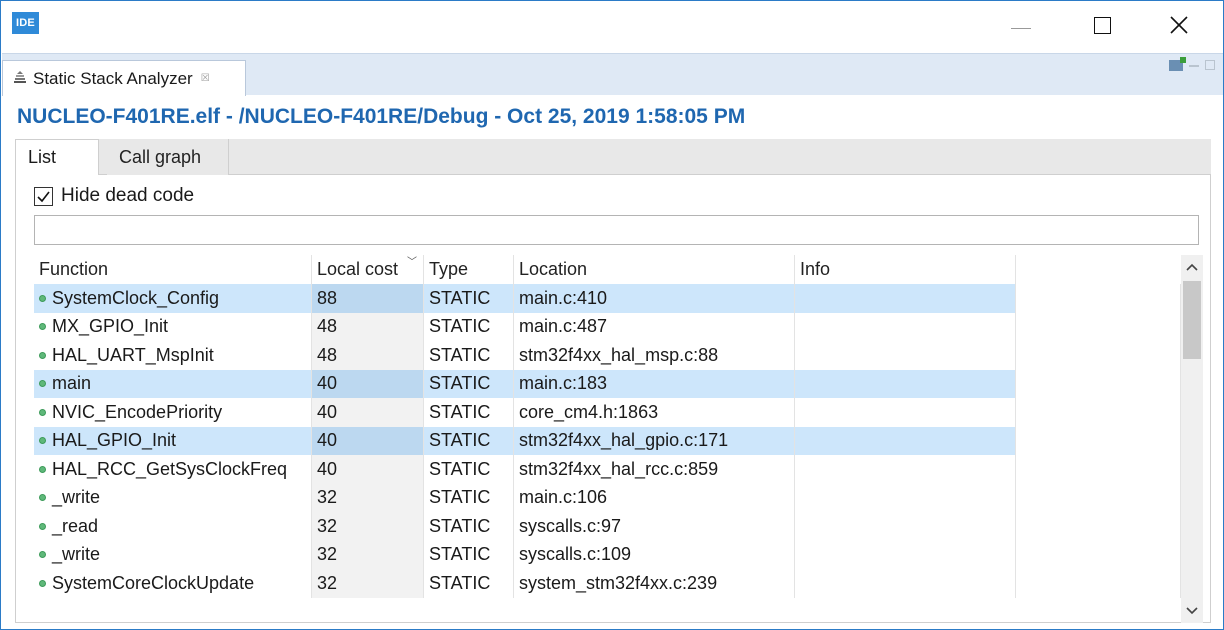  Describe the element at coordinates (1098, 269) in the screenshot. I see `column-header-filler` at that location.